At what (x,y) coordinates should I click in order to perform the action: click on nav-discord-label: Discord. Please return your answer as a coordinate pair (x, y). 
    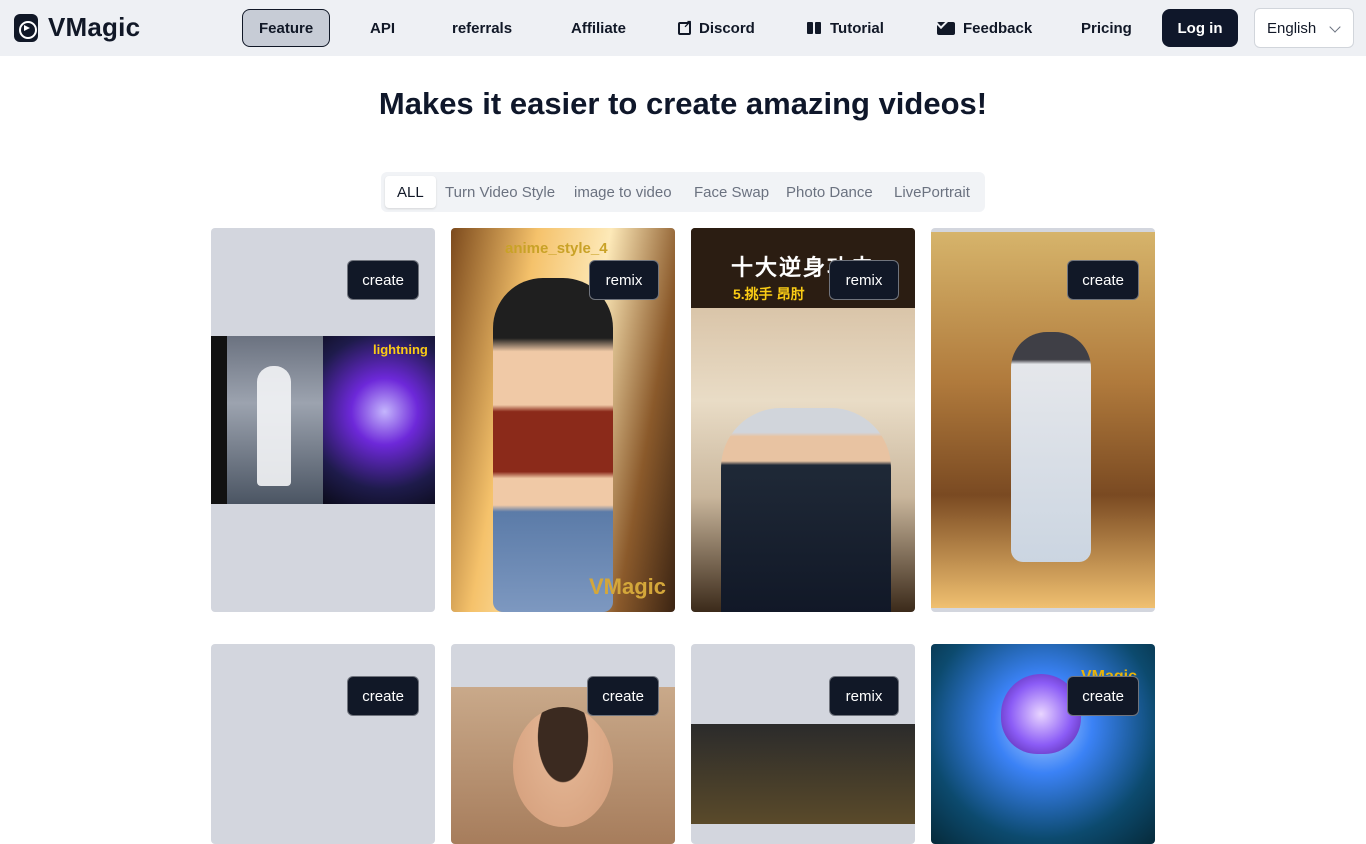
    Looking at the image, I should click on (727, 28).